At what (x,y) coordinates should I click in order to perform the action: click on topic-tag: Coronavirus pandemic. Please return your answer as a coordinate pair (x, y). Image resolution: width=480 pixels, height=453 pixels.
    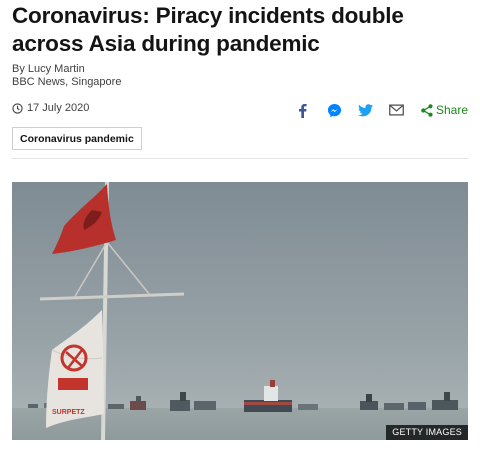
    Looking at the image, I should click on (77, 138).